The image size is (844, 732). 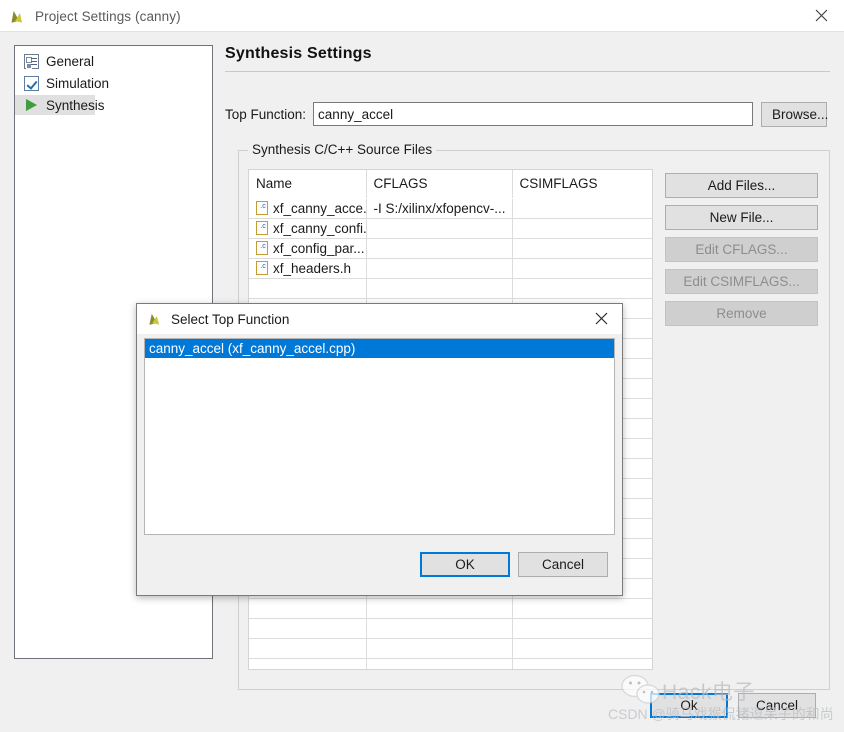 What do you see at coordinates (31, 83) in the screenshot?
I see `checkbox-icon` at bounding box center [31, 83].